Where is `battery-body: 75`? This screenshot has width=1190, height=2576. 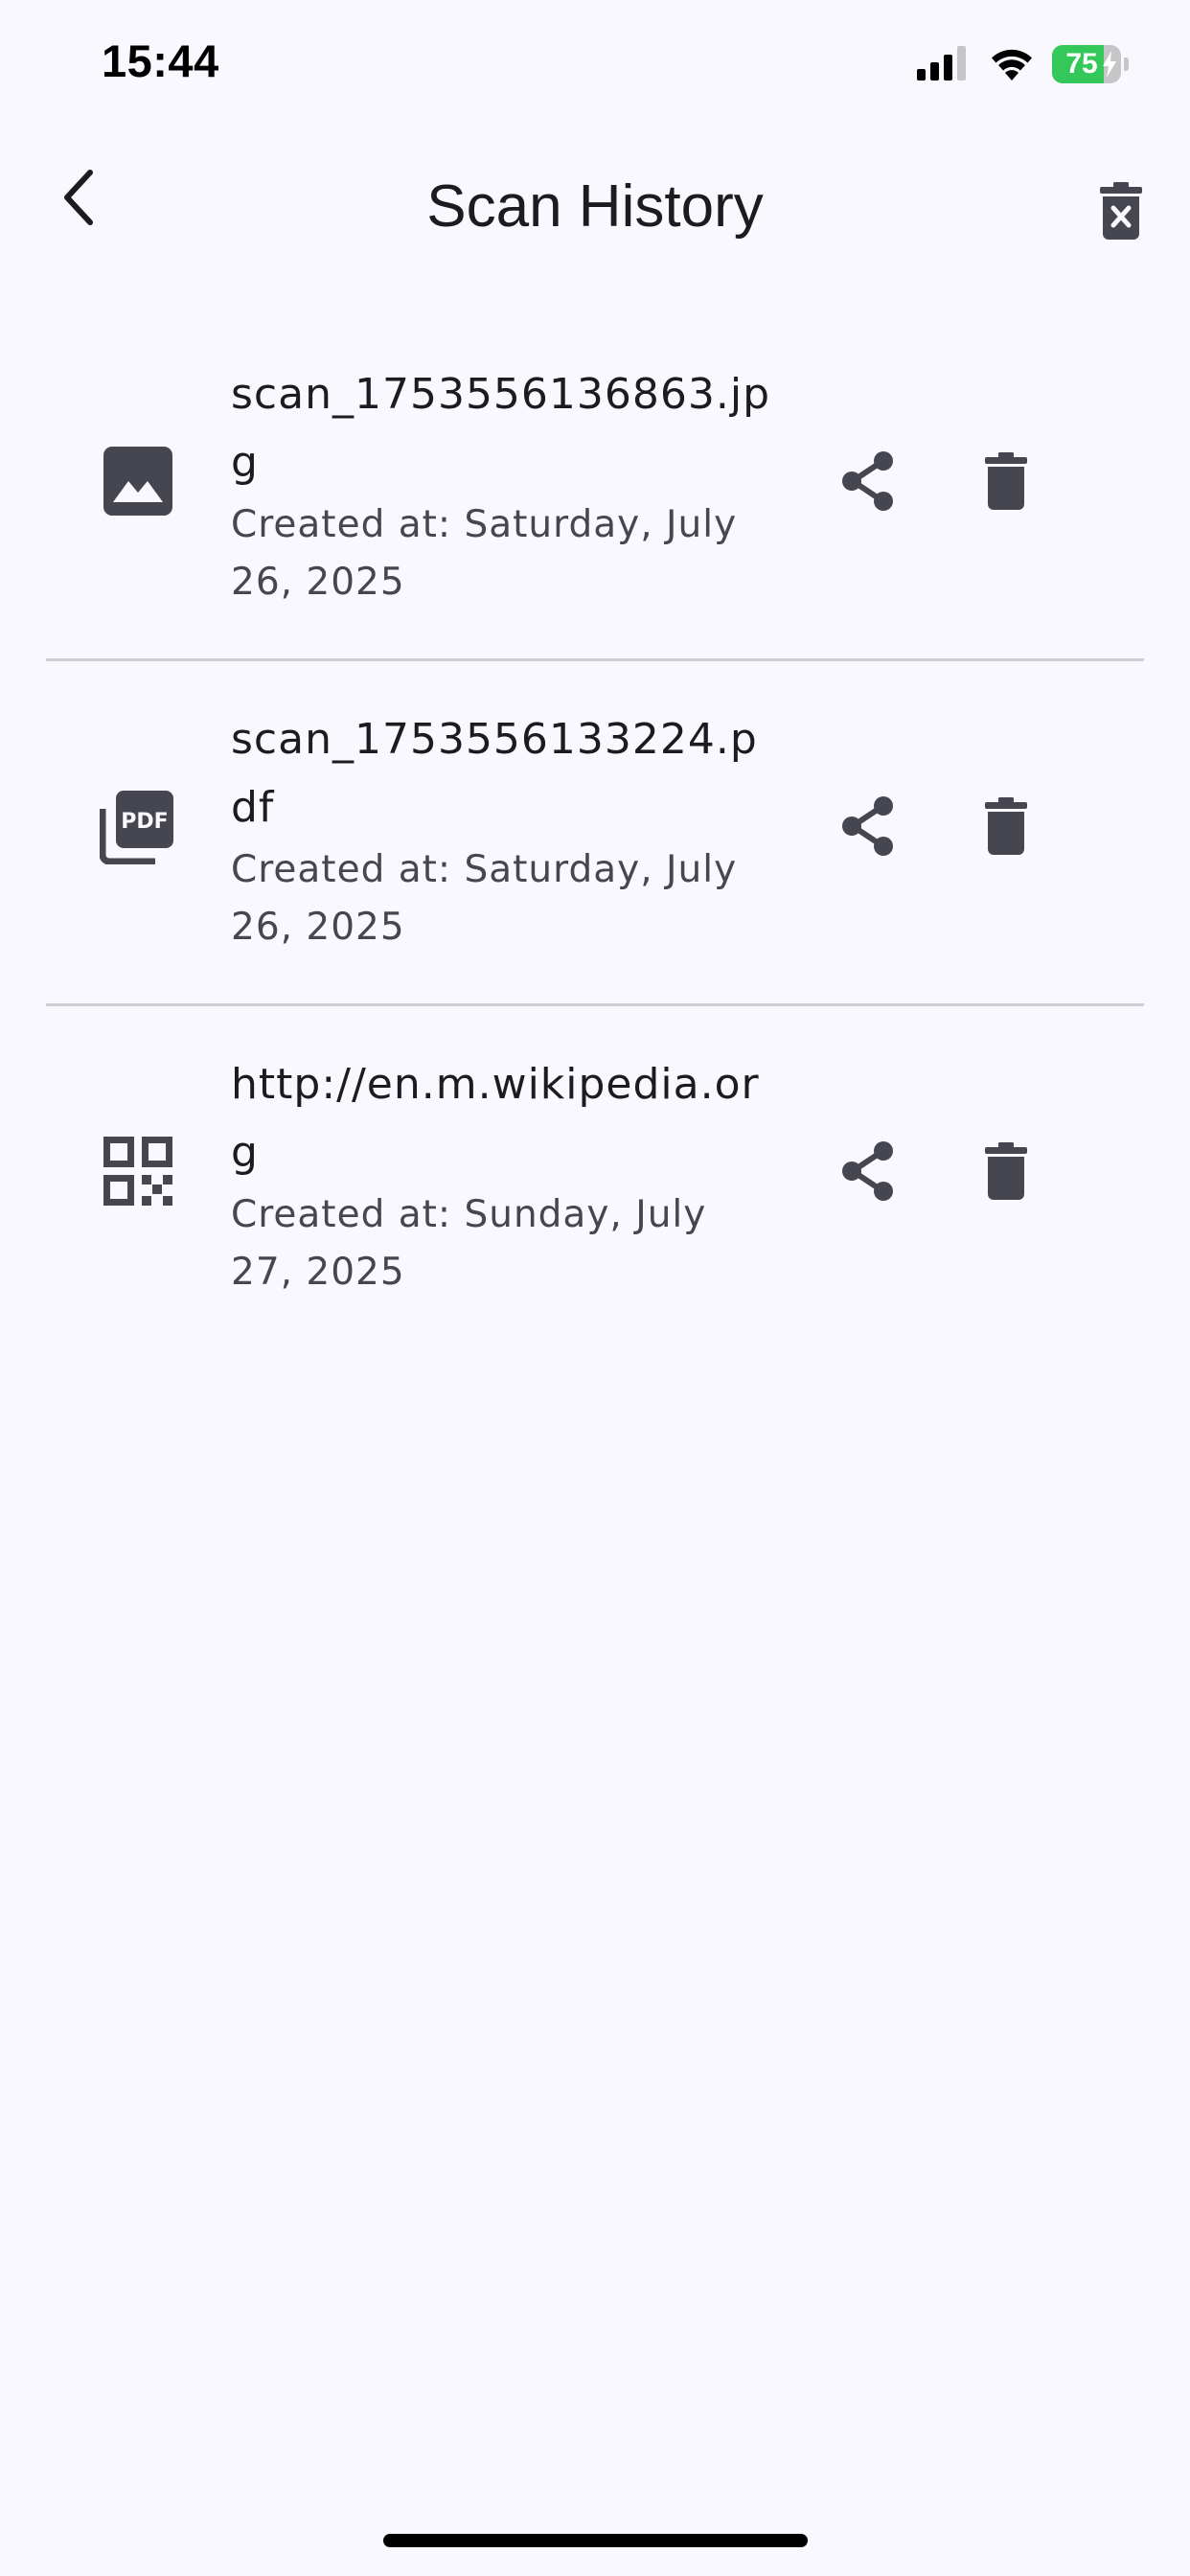
battery-body: 75 is located at coordinates (1087, 64).